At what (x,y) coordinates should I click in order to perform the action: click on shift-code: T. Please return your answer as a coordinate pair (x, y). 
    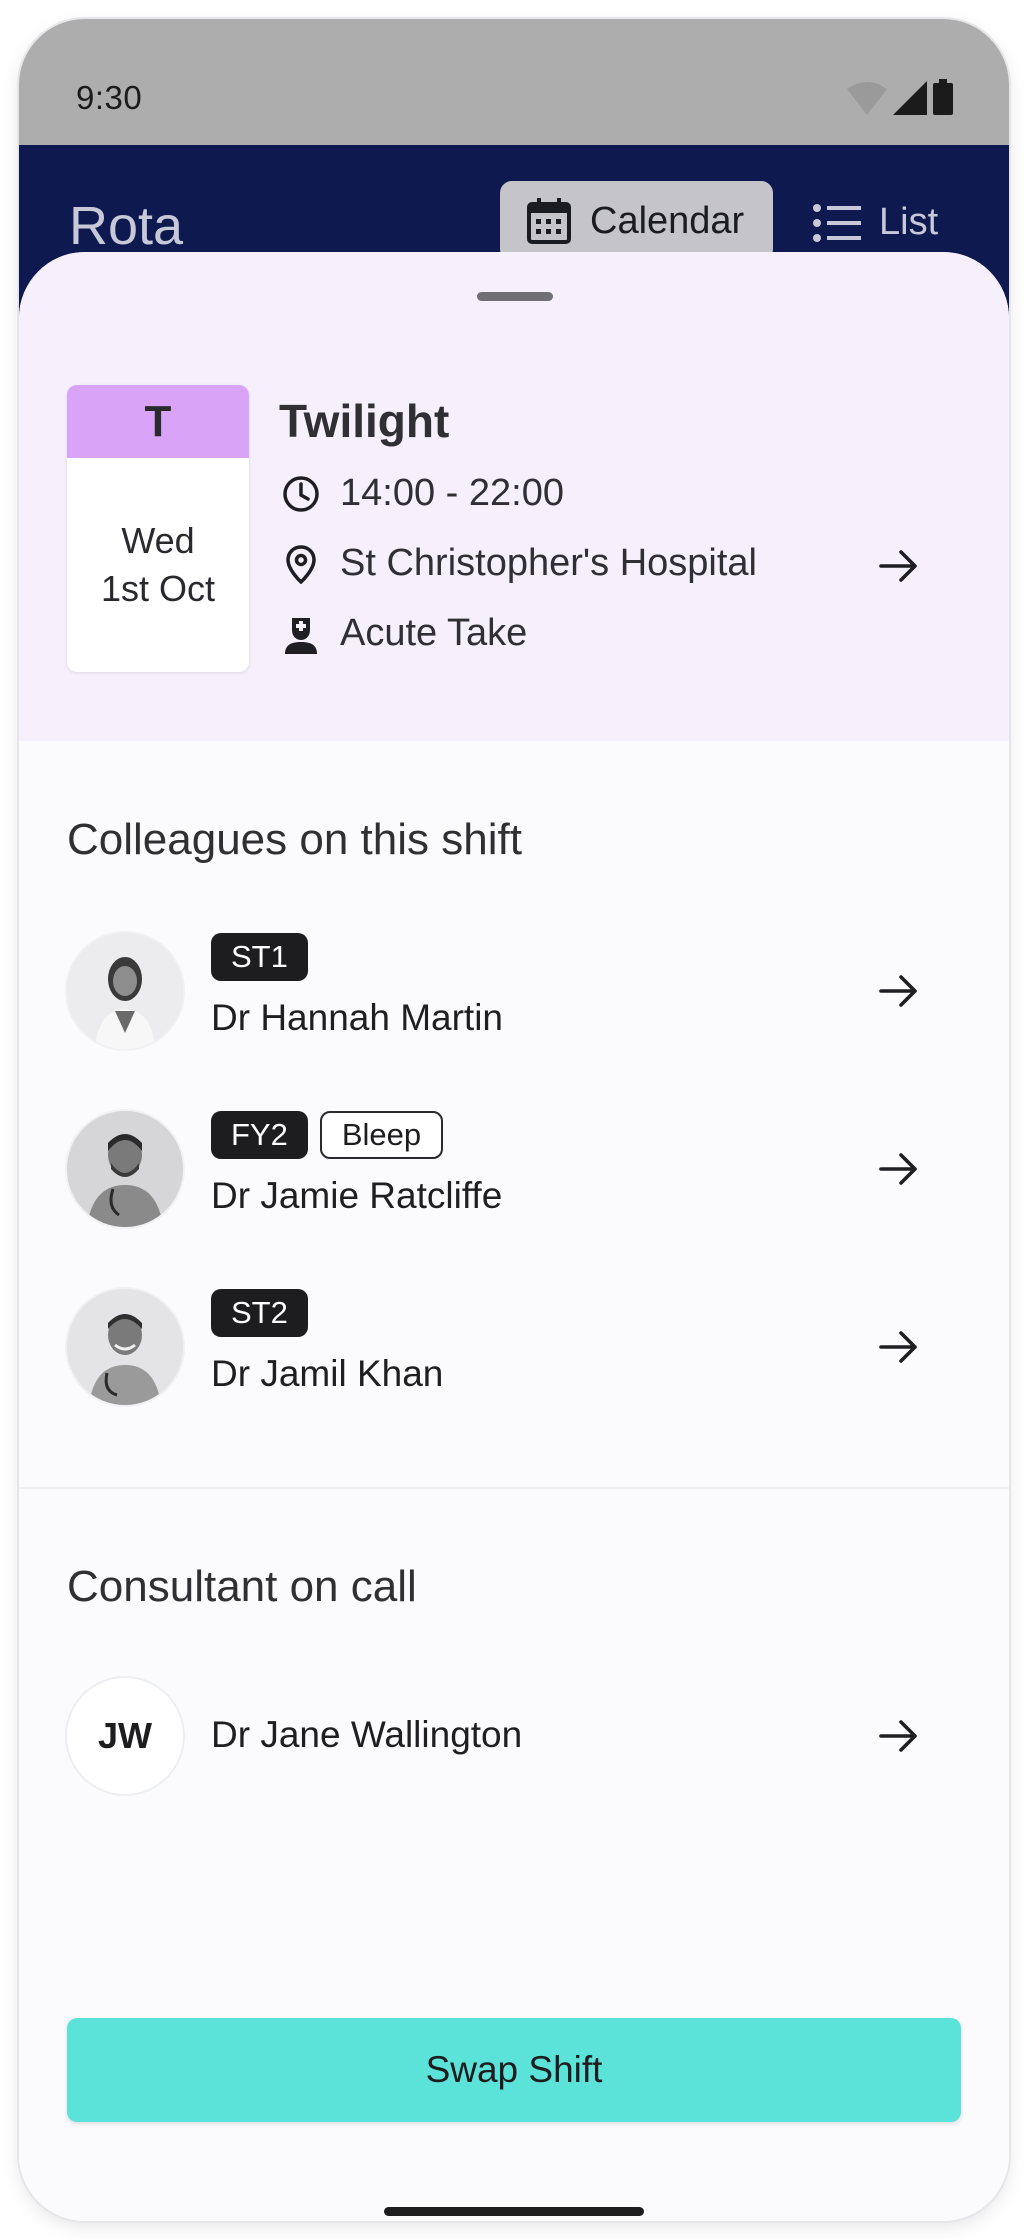
    Looking at the image, I should click on (158, 421).